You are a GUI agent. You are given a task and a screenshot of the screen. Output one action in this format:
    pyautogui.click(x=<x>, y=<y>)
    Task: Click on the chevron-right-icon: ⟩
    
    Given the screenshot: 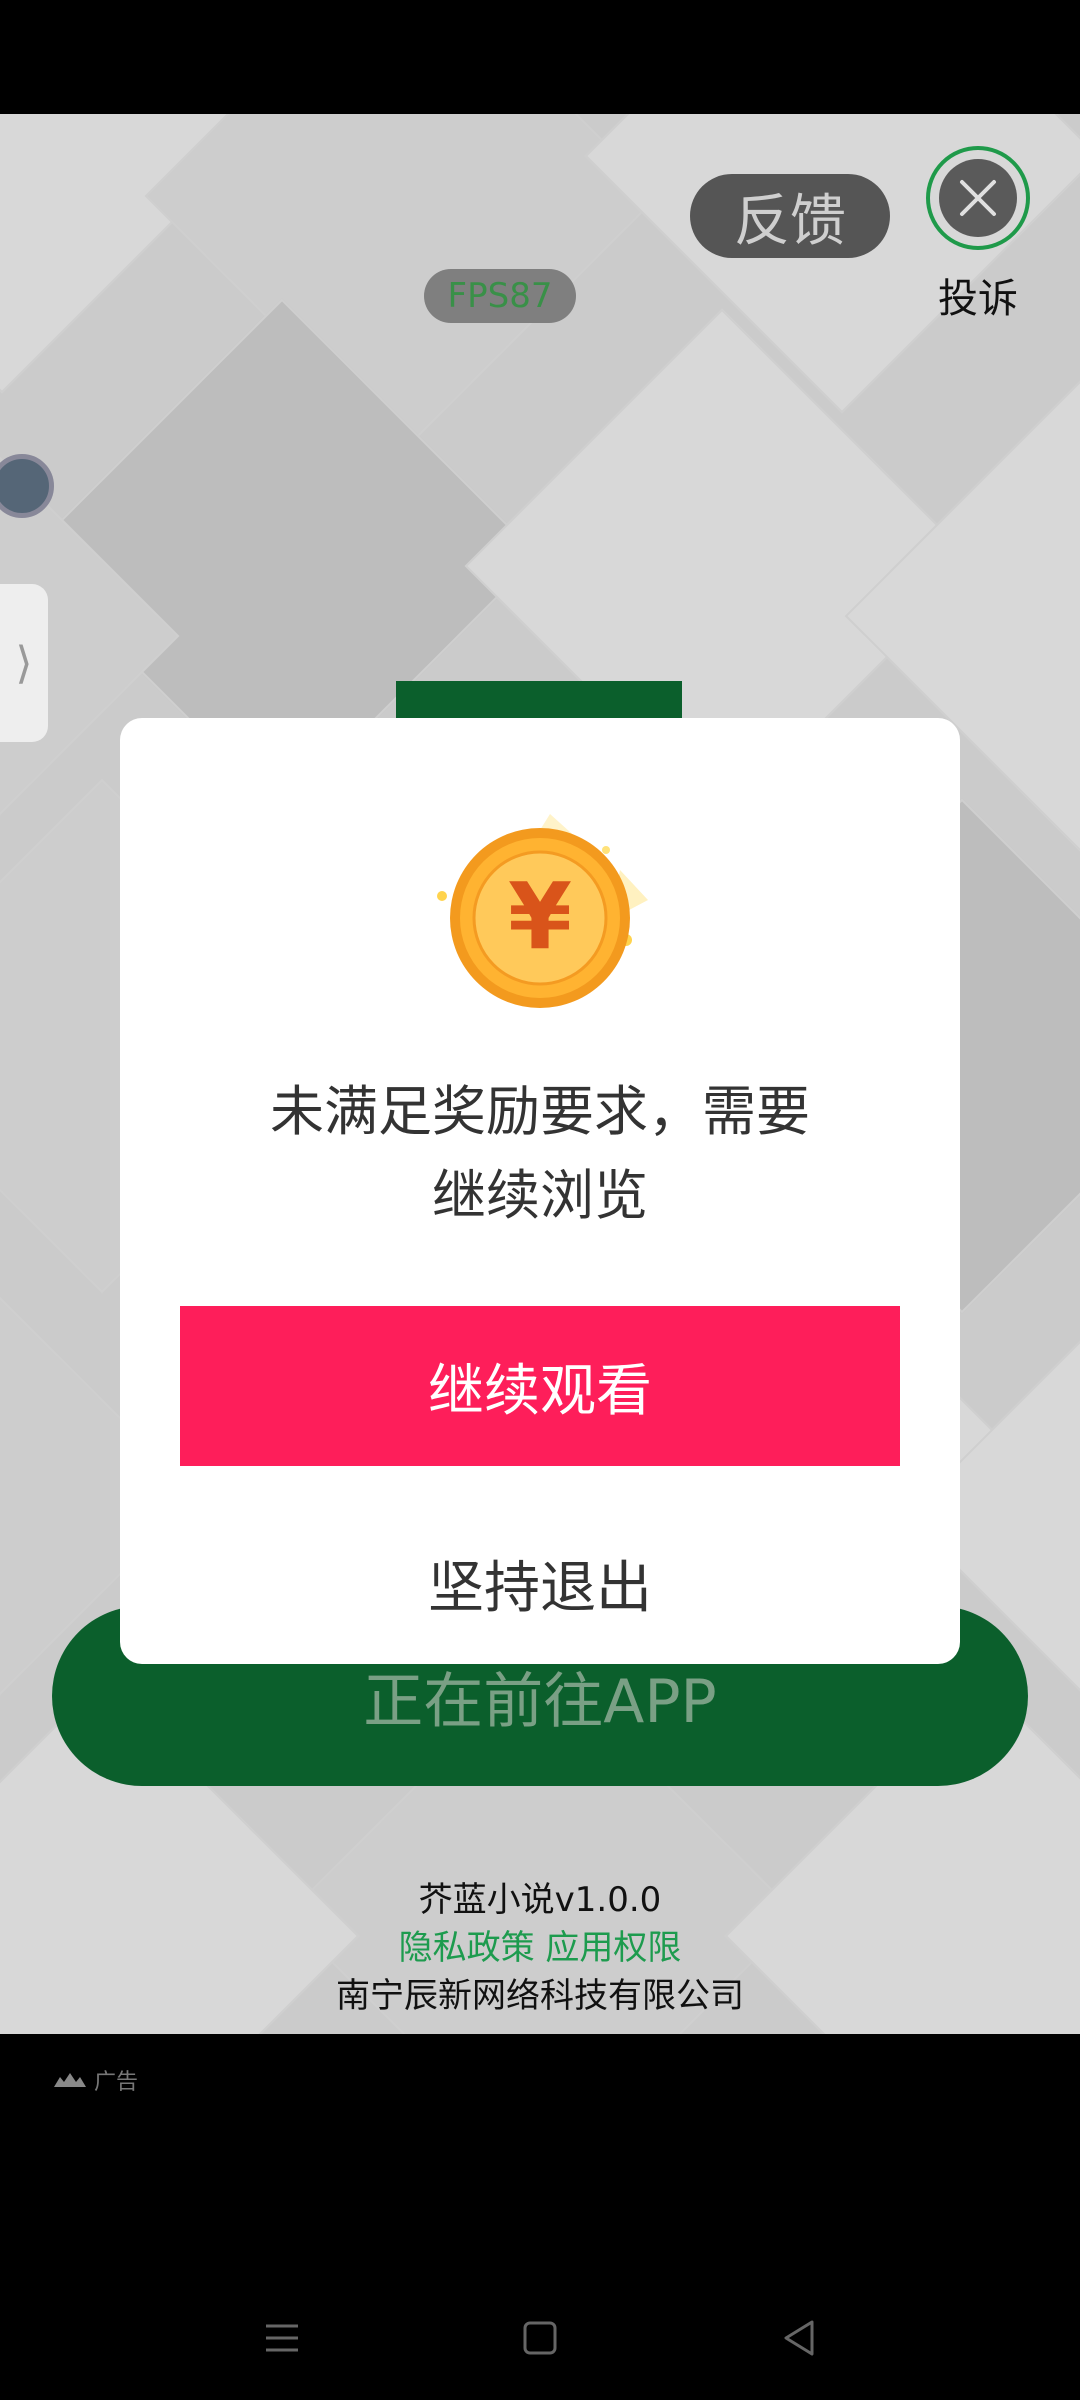 What is the action you would take?
    pyautogui.click(x=24, y=663)
    